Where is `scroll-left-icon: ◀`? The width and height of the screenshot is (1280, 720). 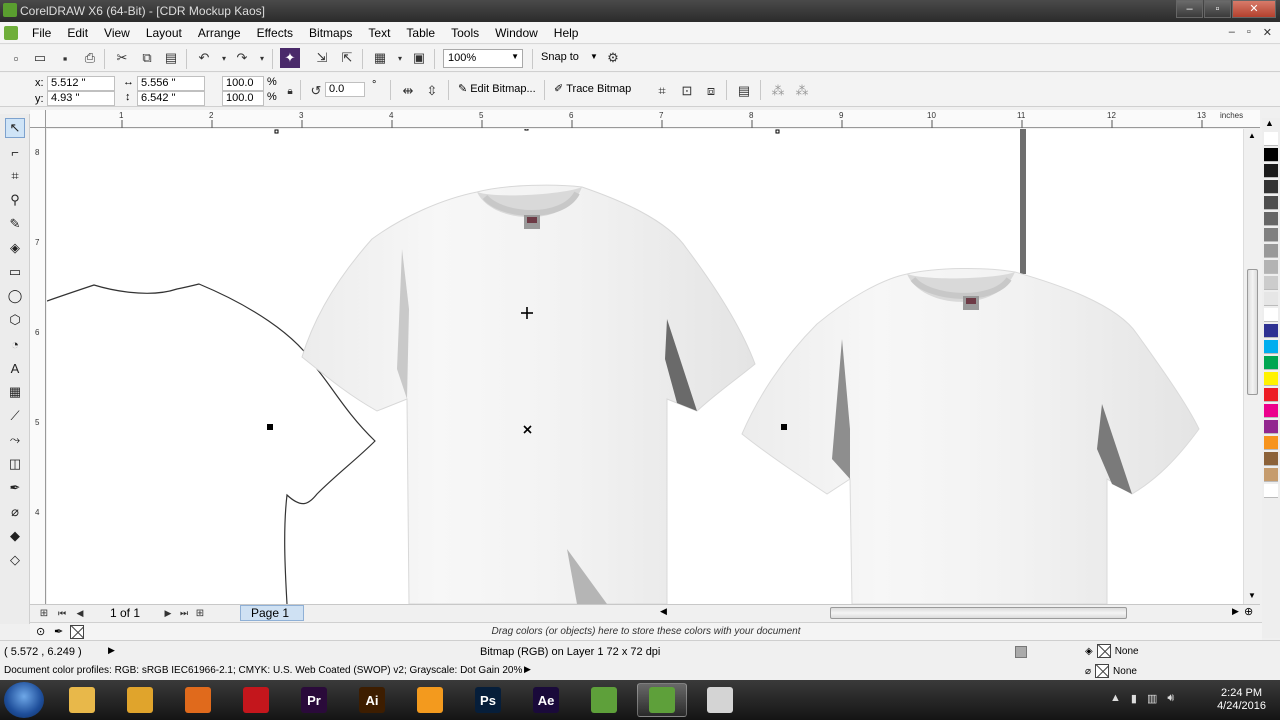
scroll-left-icon: ◀ is located at coordinates (663, 611).